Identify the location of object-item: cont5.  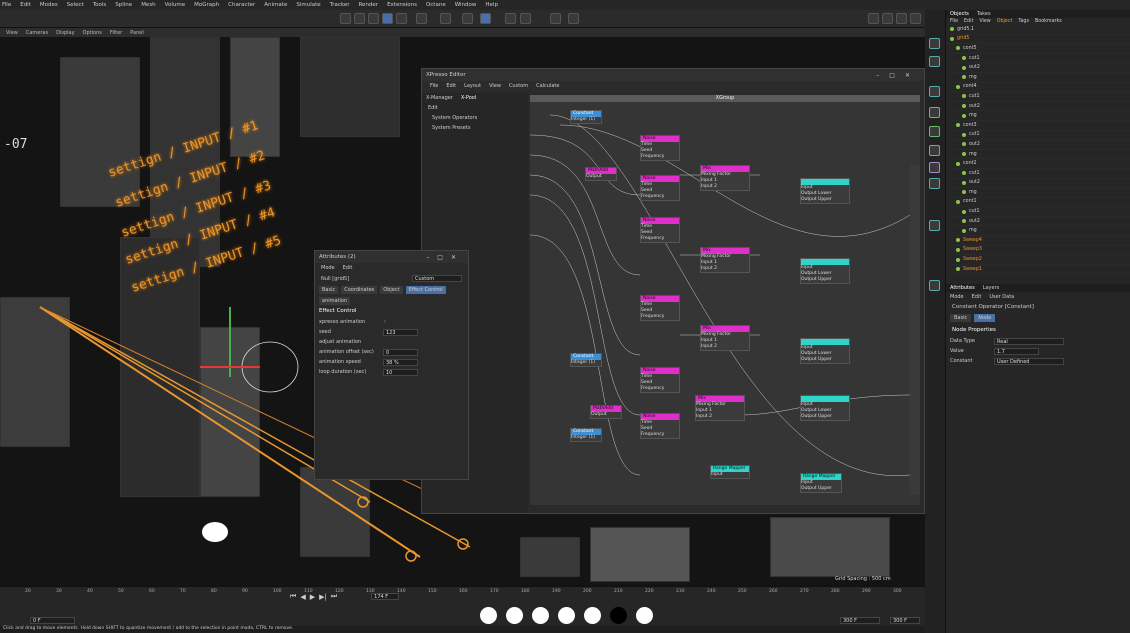
(1038, 49).